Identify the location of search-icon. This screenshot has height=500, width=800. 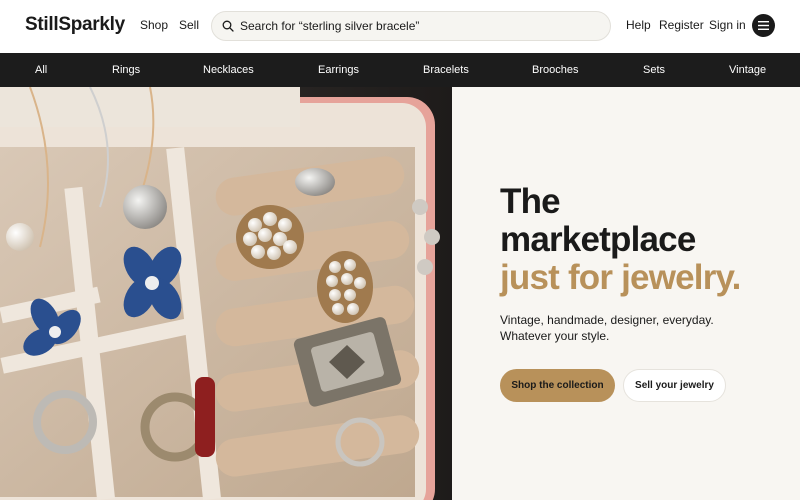
(228, 26).